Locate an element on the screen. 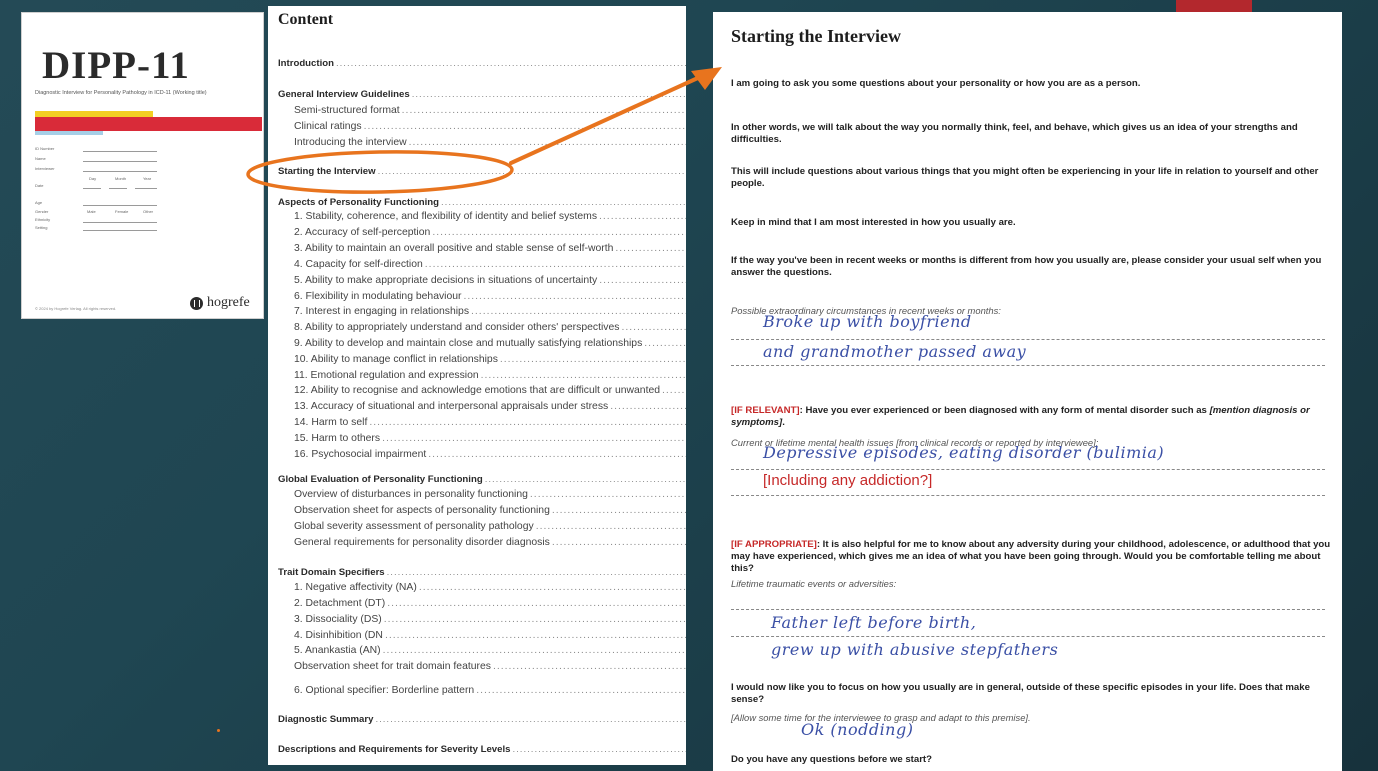  form-label: Month is located at coordinates (121, 178).